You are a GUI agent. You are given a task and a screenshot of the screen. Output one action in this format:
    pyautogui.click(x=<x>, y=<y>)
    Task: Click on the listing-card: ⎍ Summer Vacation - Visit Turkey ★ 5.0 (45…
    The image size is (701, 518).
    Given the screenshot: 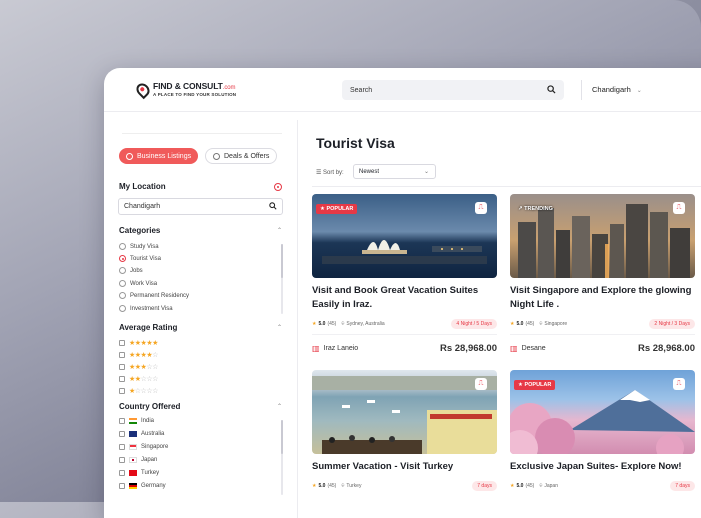 What is the action you would take?
    pyautogui.click(x=404, y=430)
    